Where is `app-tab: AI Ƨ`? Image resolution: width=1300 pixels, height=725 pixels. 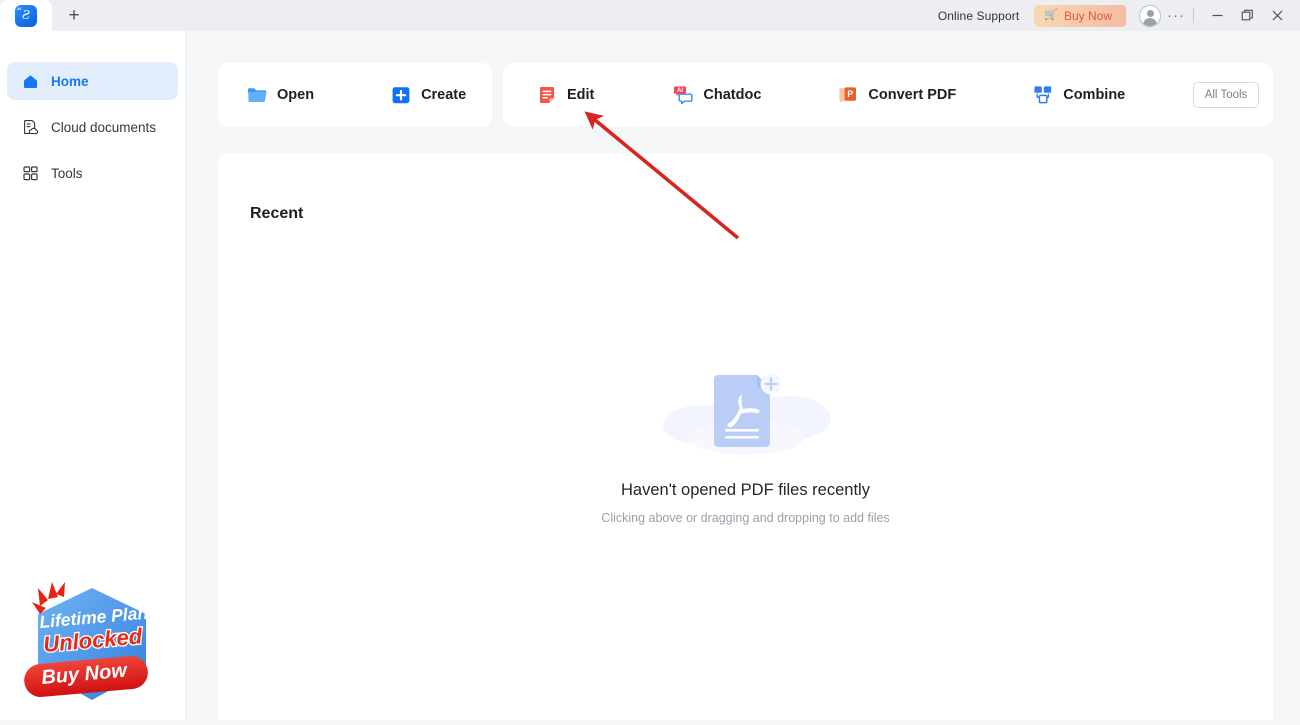 app-tab: AI Ƨ is located at coordinates (26, 15).